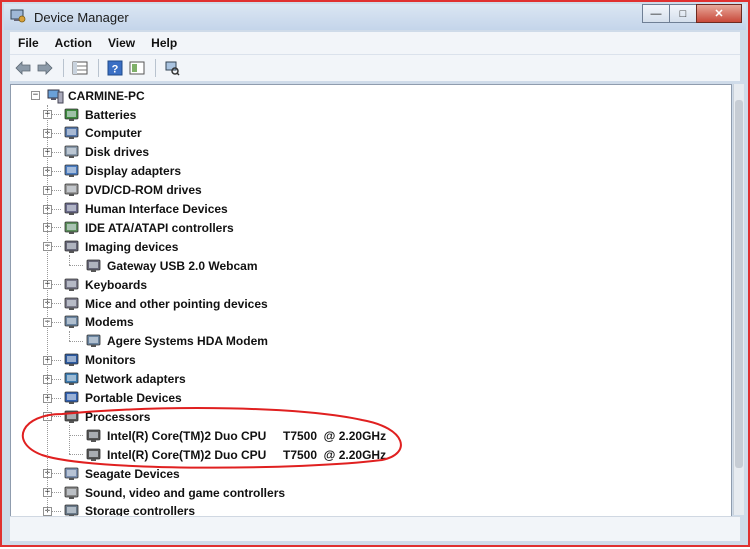 This screenshot has height=549, width=750. What do you see at coordinates (35, 95) in the screenshot?
I see `collapse-toggle: −` at bounding box center [35, 95].